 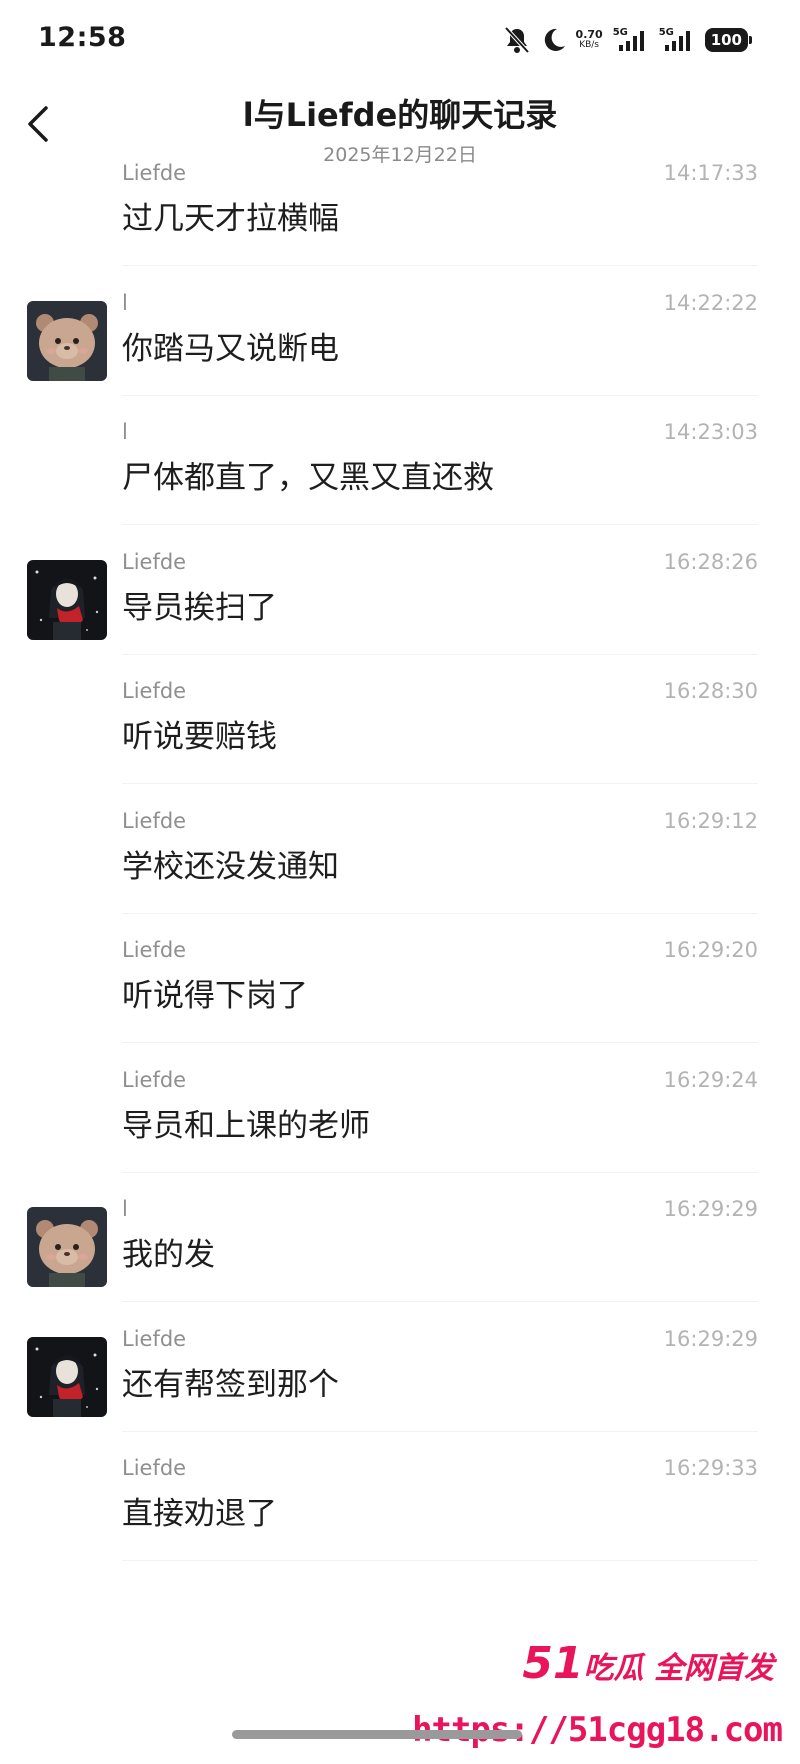 What do you see at coordinates (589, 34) in the screenshot?
I see `net-speed-value: 0.70` at bounding box center [589, 34].